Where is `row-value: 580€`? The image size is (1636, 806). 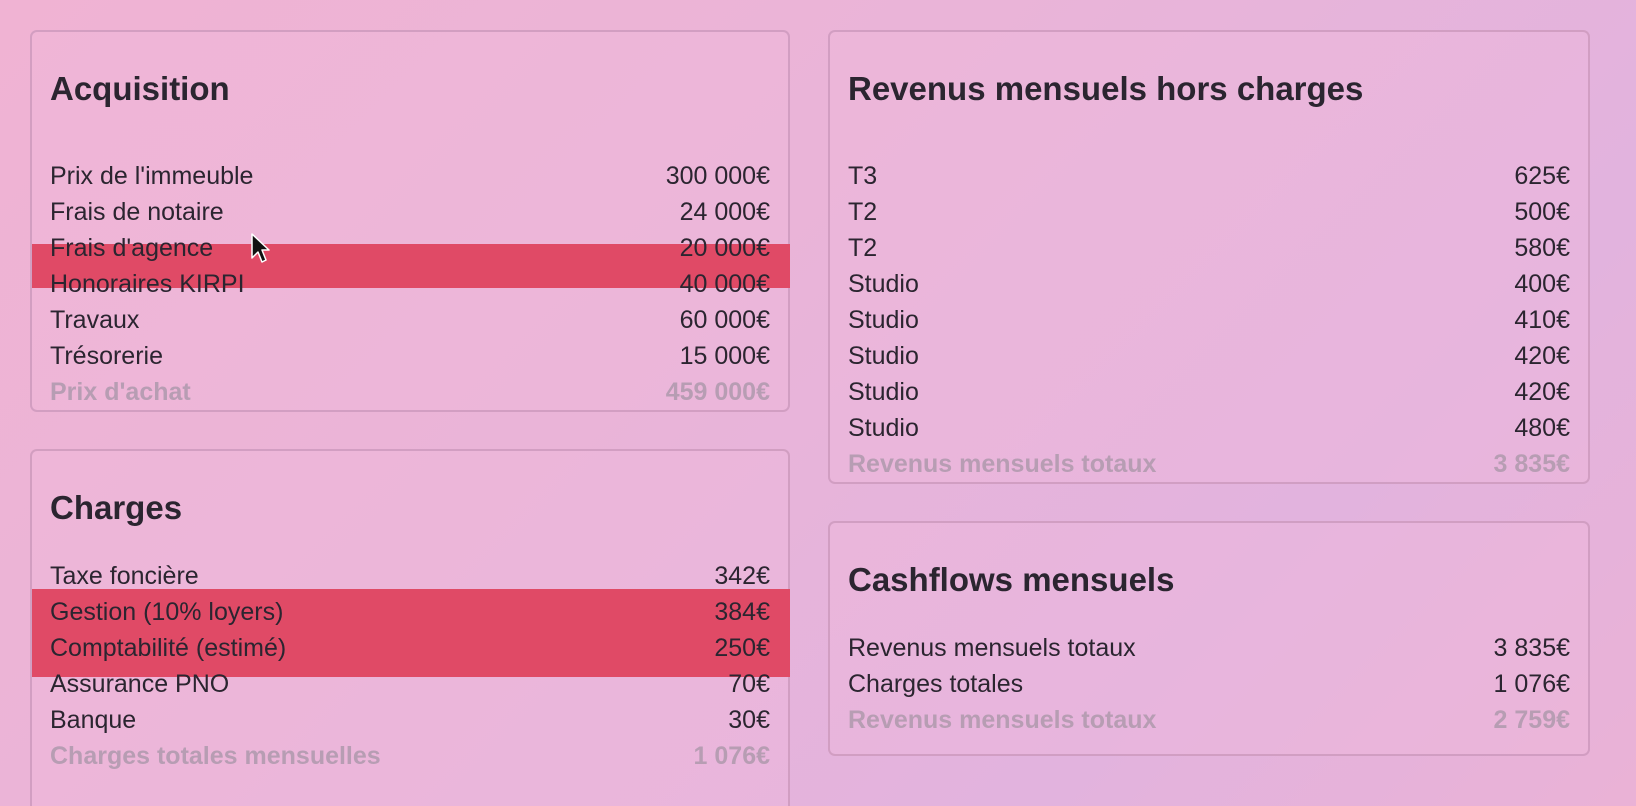
row-value: 580€ is located at coordinates (1542, 248).